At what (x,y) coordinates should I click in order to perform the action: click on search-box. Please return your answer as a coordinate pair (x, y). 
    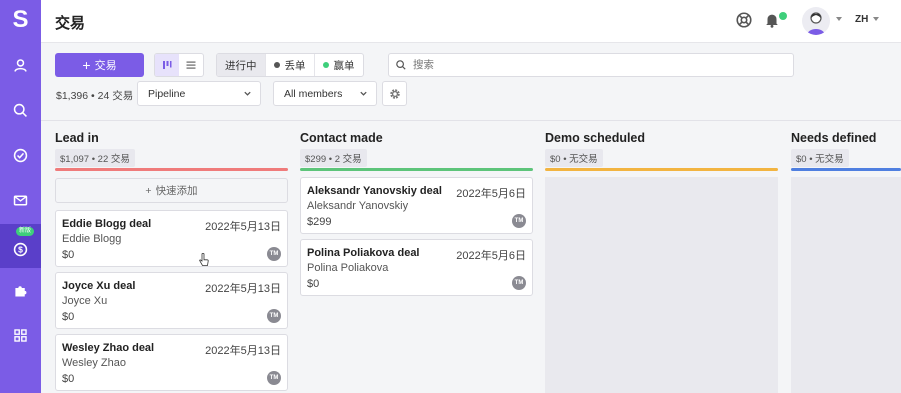
    Looking at the image, I should click on (591, 65).